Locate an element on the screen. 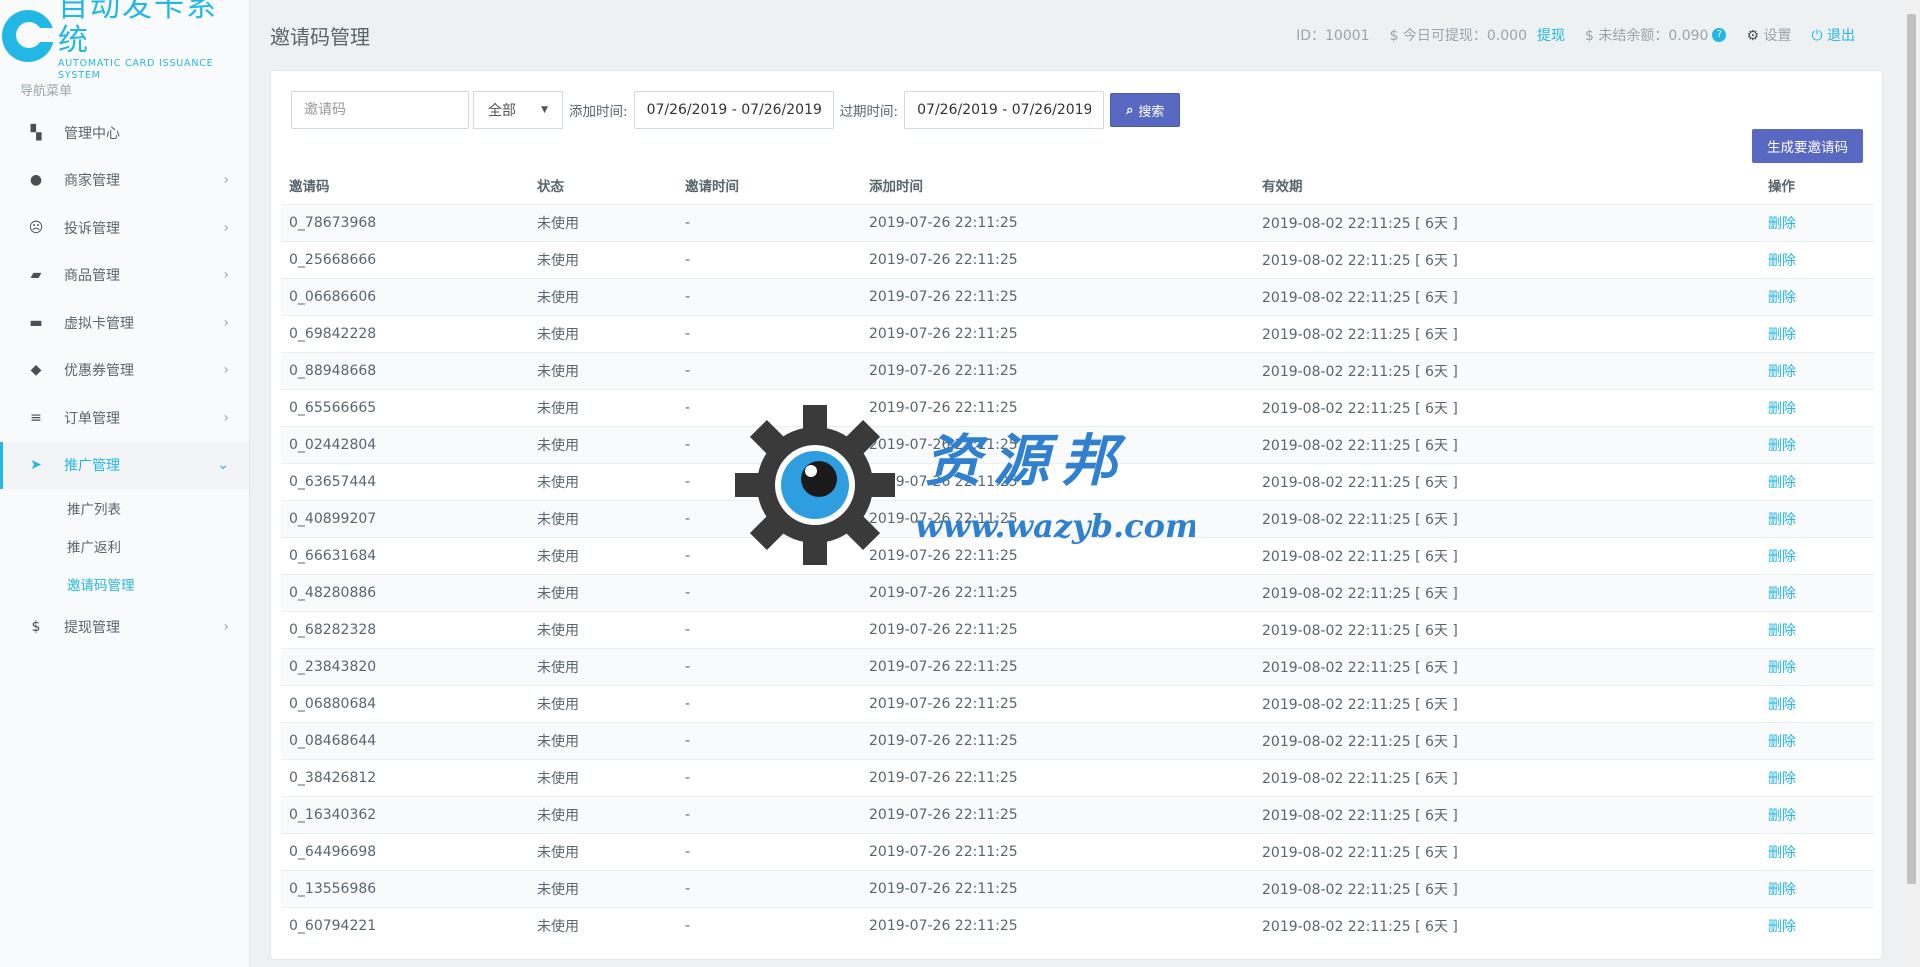  sidebar-item: ➤ 推广管理 ⌄ is located at coordinates (124, 465).